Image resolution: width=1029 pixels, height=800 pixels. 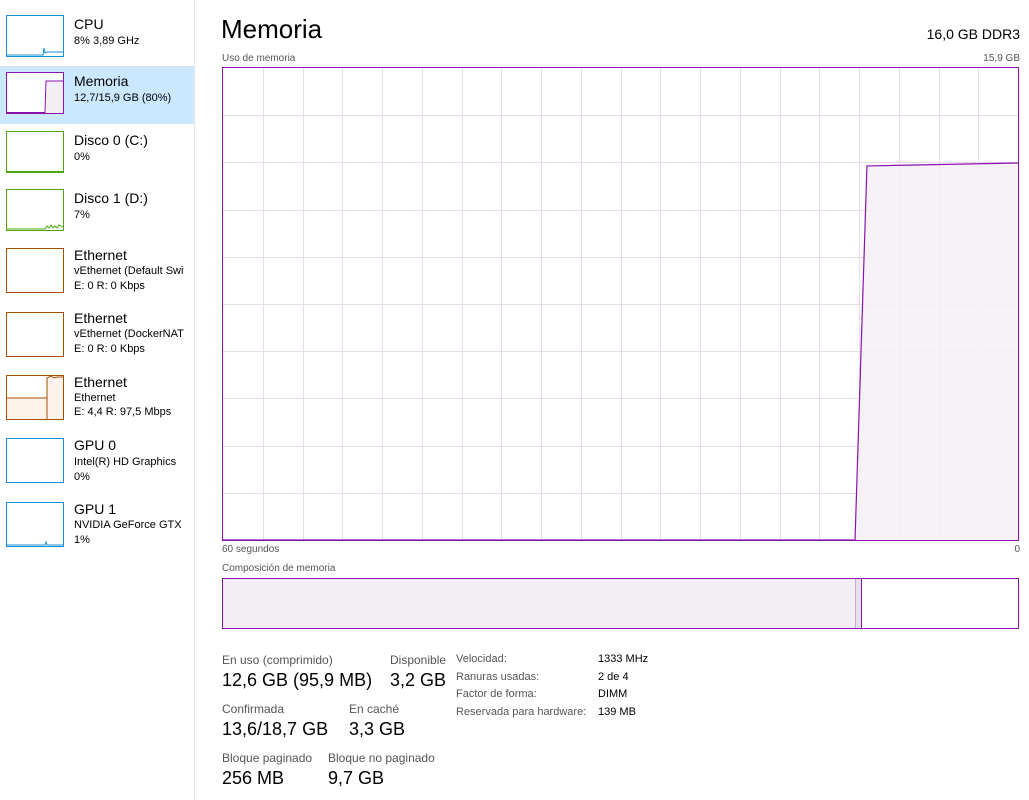 I want to click on graph-label: Uso de memoria, so click(x=259, y=58).